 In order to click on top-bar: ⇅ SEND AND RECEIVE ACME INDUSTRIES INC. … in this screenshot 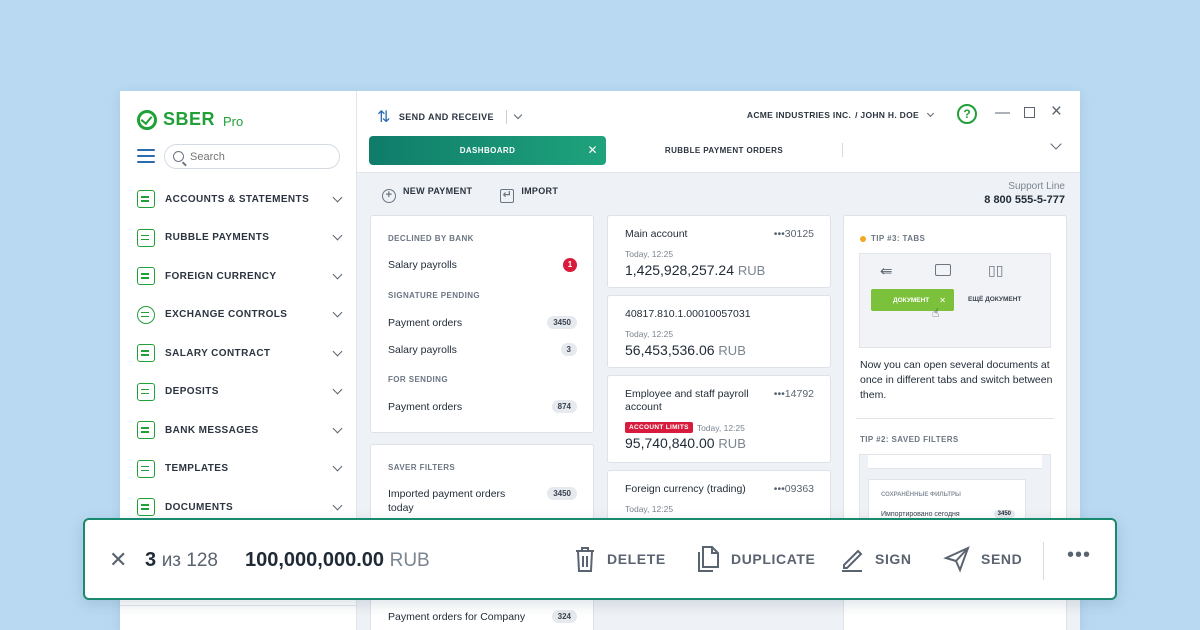, I will do `click(718, 132)`.